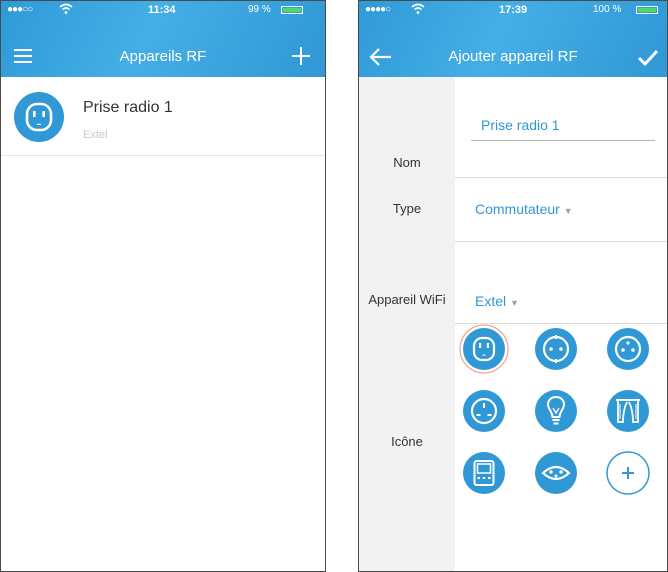 The image size is (668, 572). I want to click on outlet-icon, so click(39, 117).